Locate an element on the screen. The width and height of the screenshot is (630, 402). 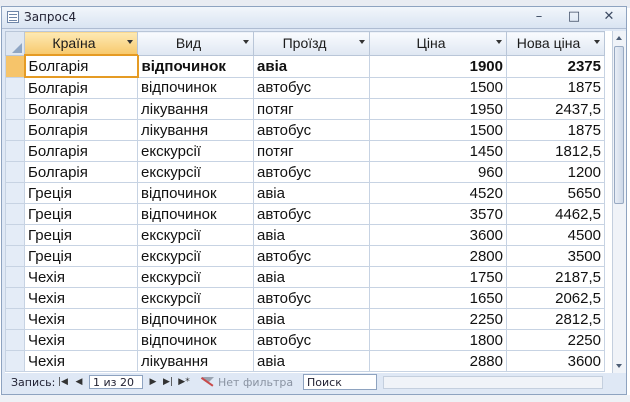
scroll-down-button is located at coordinates (619, 366).